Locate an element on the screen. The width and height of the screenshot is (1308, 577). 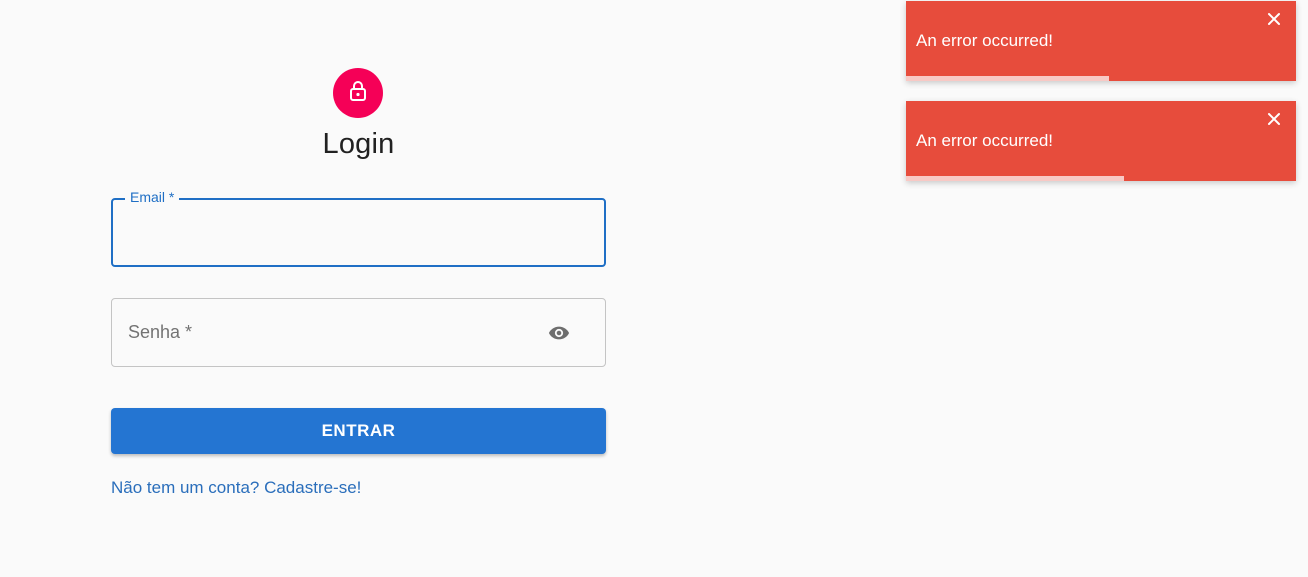
lock-icon is located at coordinates (358, 93).